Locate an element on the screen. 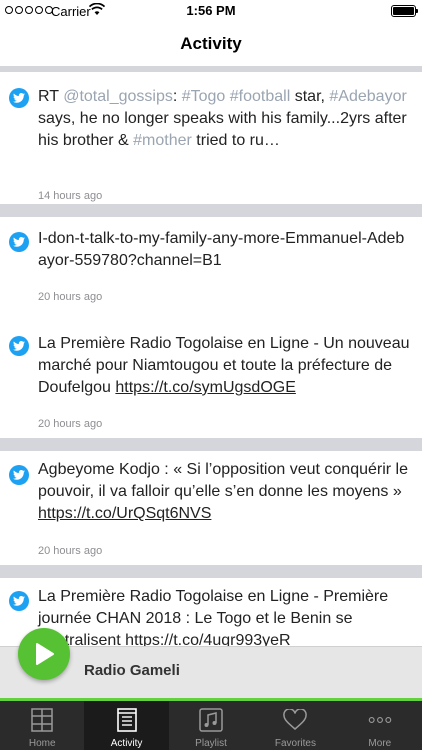 This screenshot has width=422, height=750. tab-label: More is located at coordinates (380, 743).